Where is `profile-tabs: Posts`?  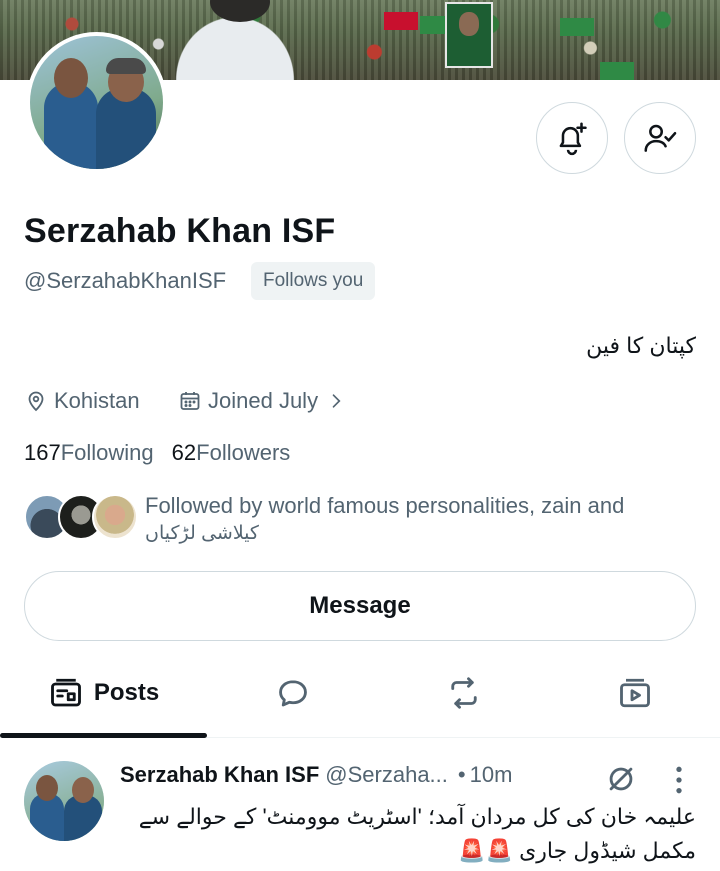
profile-tabs: Posts is located at coordinates (360, 694).